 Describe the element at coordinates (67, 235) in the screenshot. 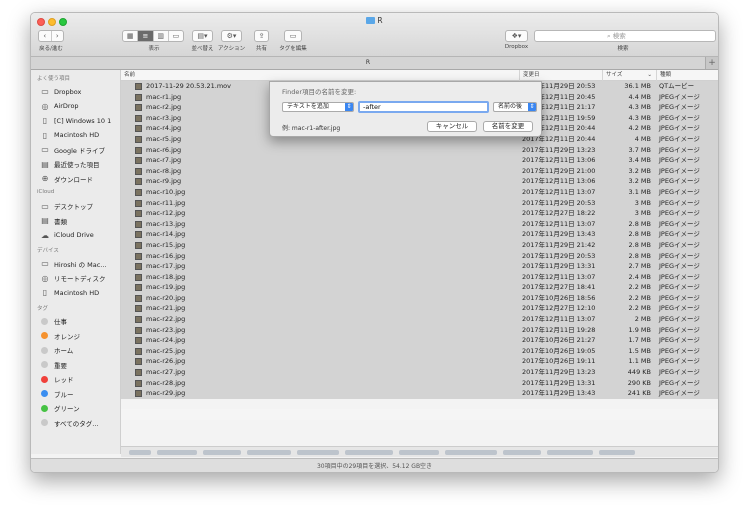

I see `sidebar-item: ☁ iCloud Drive` at that location.